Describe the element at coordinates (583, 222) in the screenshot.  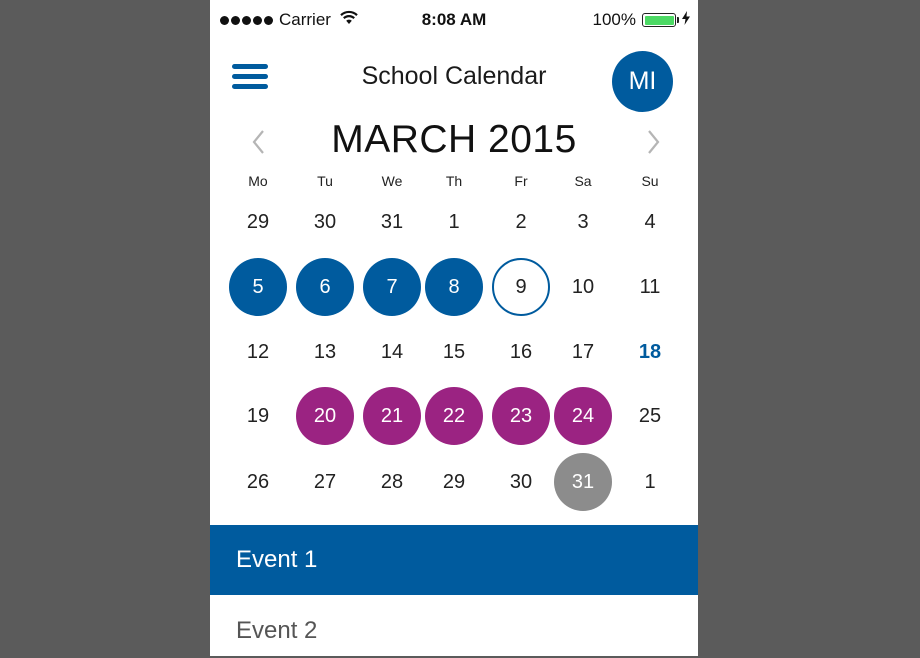
I see `calendar-day: 3` at that location.